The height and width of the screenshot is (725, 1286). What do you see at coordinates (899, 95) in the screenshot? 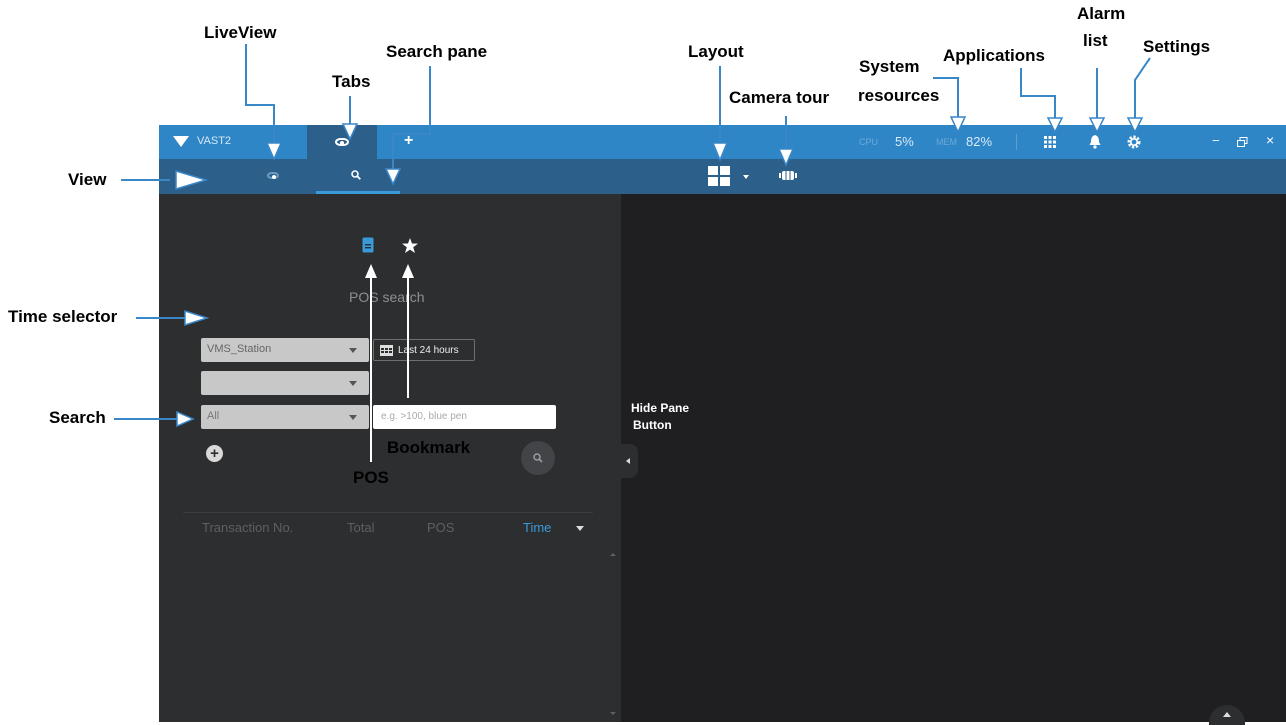
I see `annotation-system-resources-2: resources` at bounding box center [899, 95].